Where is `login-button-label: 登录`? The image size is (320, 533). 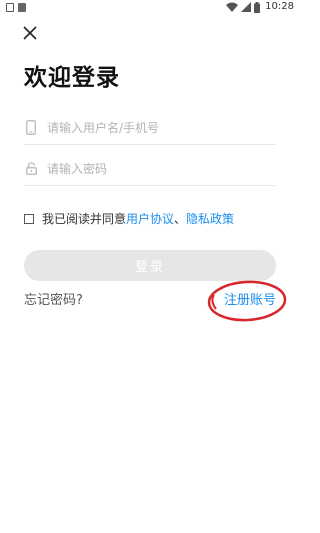 login-button-label: 登录 is located at coordinates (149, 267).